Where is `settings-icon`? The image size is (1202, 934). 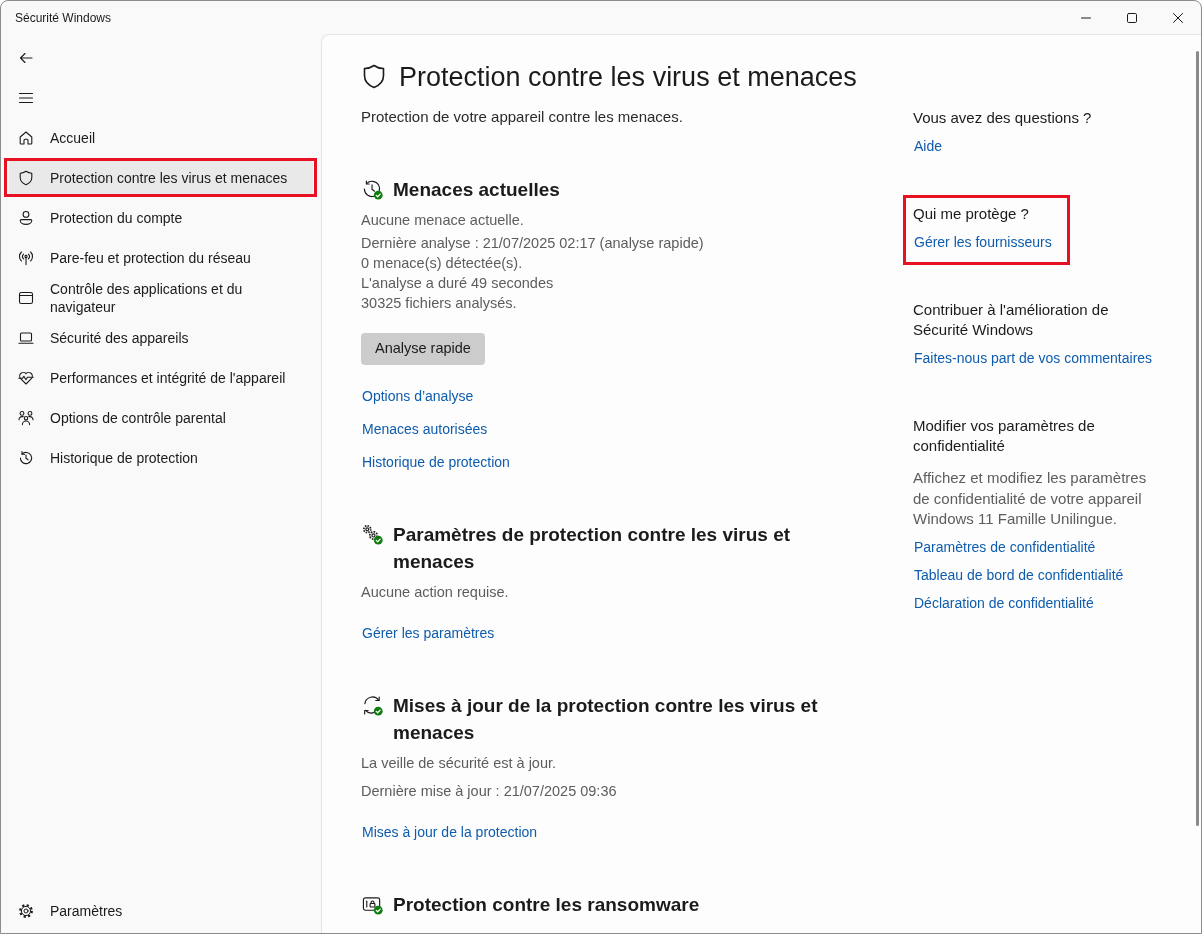
settings-icon is located at coordinates (26, 911).